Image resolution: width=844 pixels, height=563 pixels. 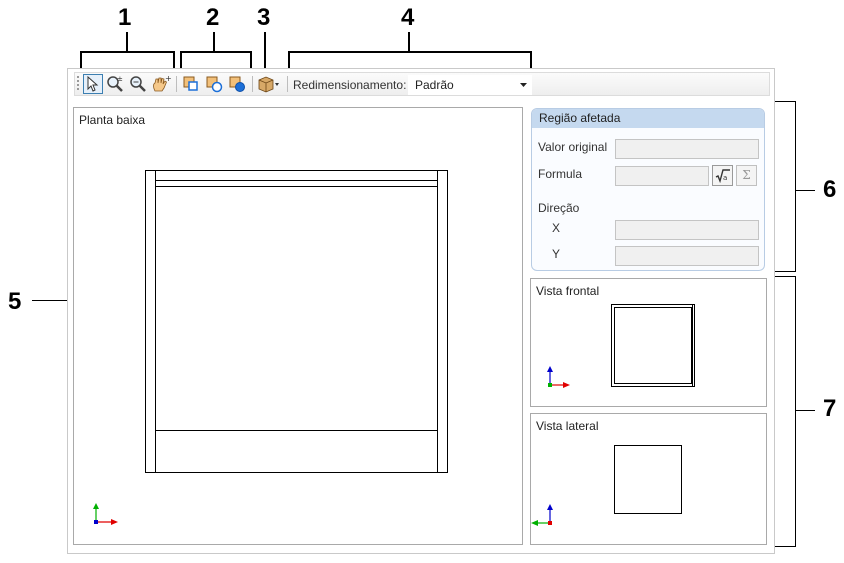 I want to click on side-view-title: Vista lateral, so click(x=567, y=426).